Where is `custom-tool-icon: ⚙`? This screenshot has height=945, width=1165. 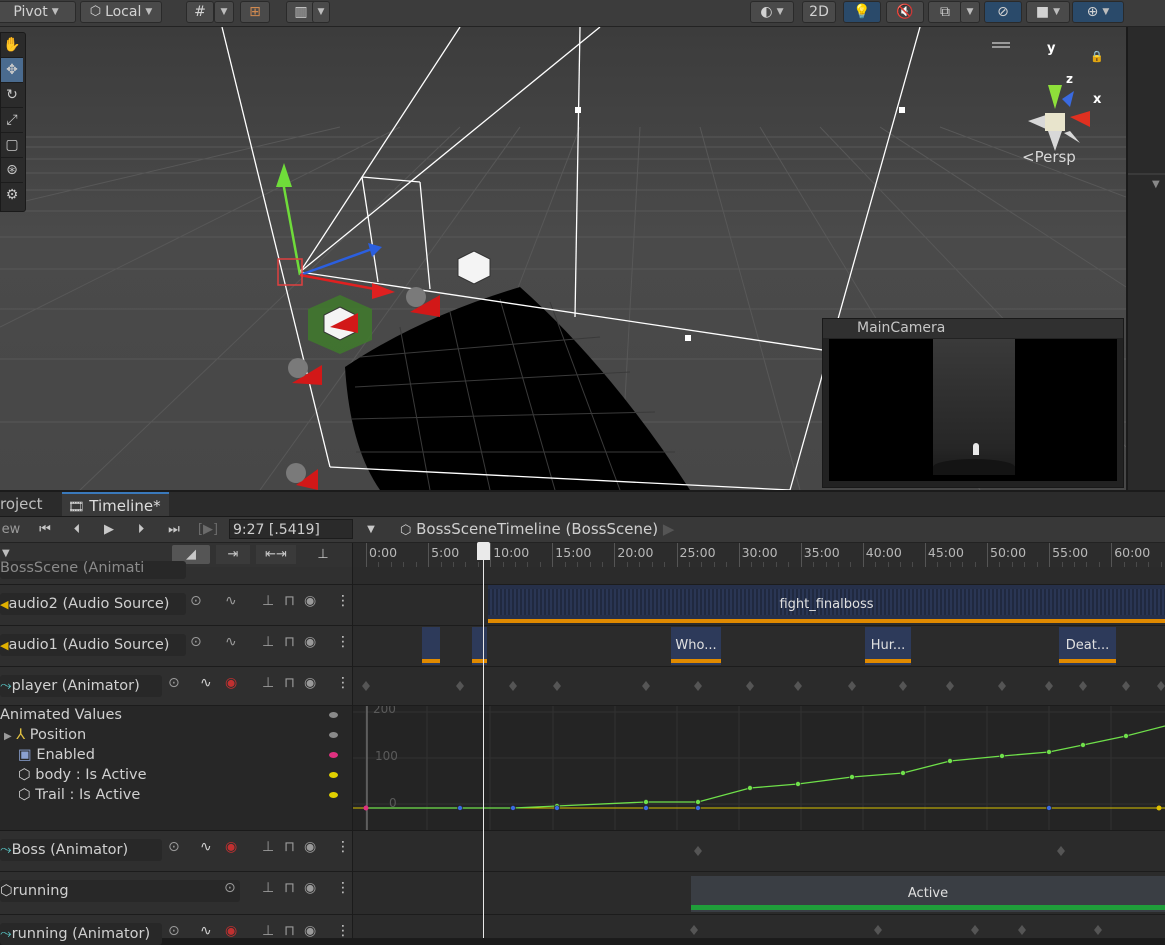
custom-tool-icon: ⚙ is located at coordinates (12, 195).